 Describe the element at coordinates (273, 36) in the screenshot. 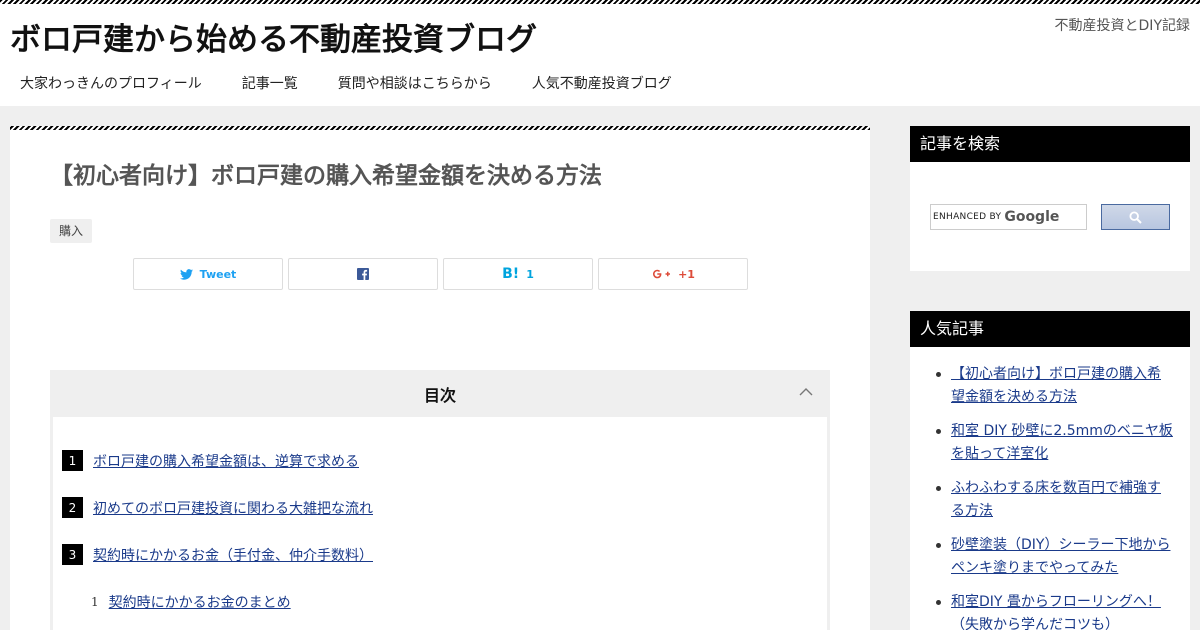

I see `site-title: ボロ戸建から始める不動産投資ブログ` at that location.